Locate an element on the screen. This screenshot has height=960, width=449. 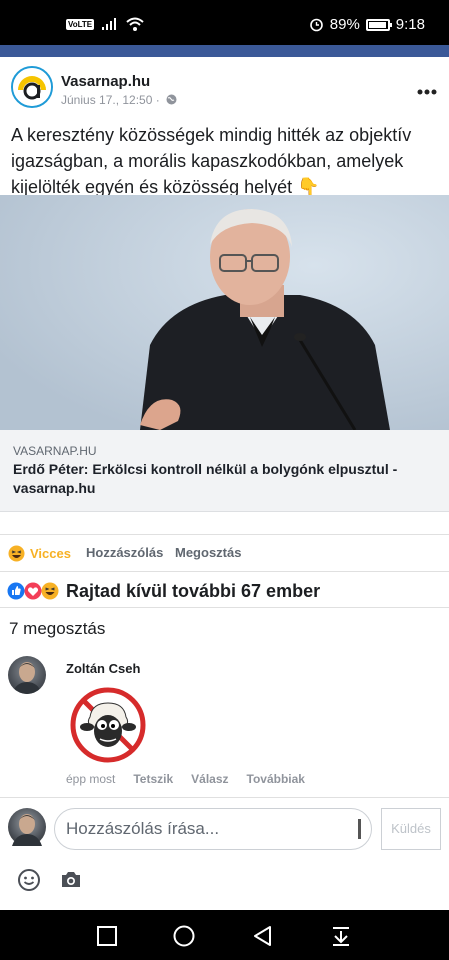
current-user-avatar is located at coordinates (27, 827).